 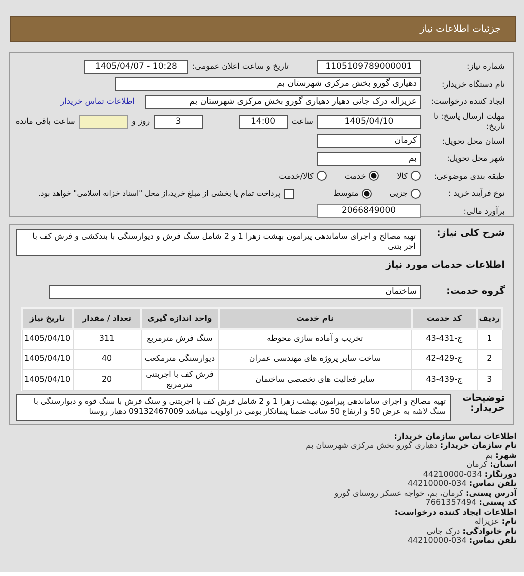 What do you see at coordinates (303, 176) in the screenshot?
I see `radio-option: کالا/خدمت` at bounding box center [303, 176].